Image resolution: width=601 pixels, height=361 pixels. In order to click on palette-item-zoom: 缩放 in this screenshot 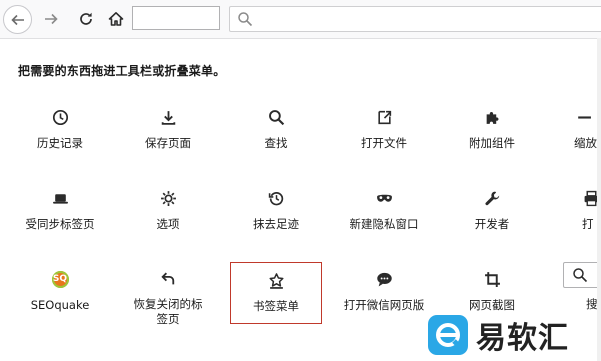, I will do `click(577, 130)`.